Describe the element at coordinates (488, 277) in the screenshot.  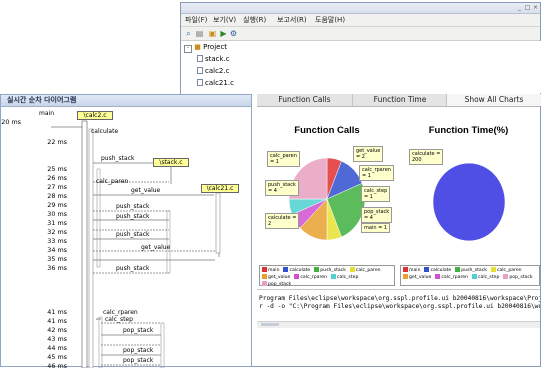
I see `legend-label: calc_step` at that location.